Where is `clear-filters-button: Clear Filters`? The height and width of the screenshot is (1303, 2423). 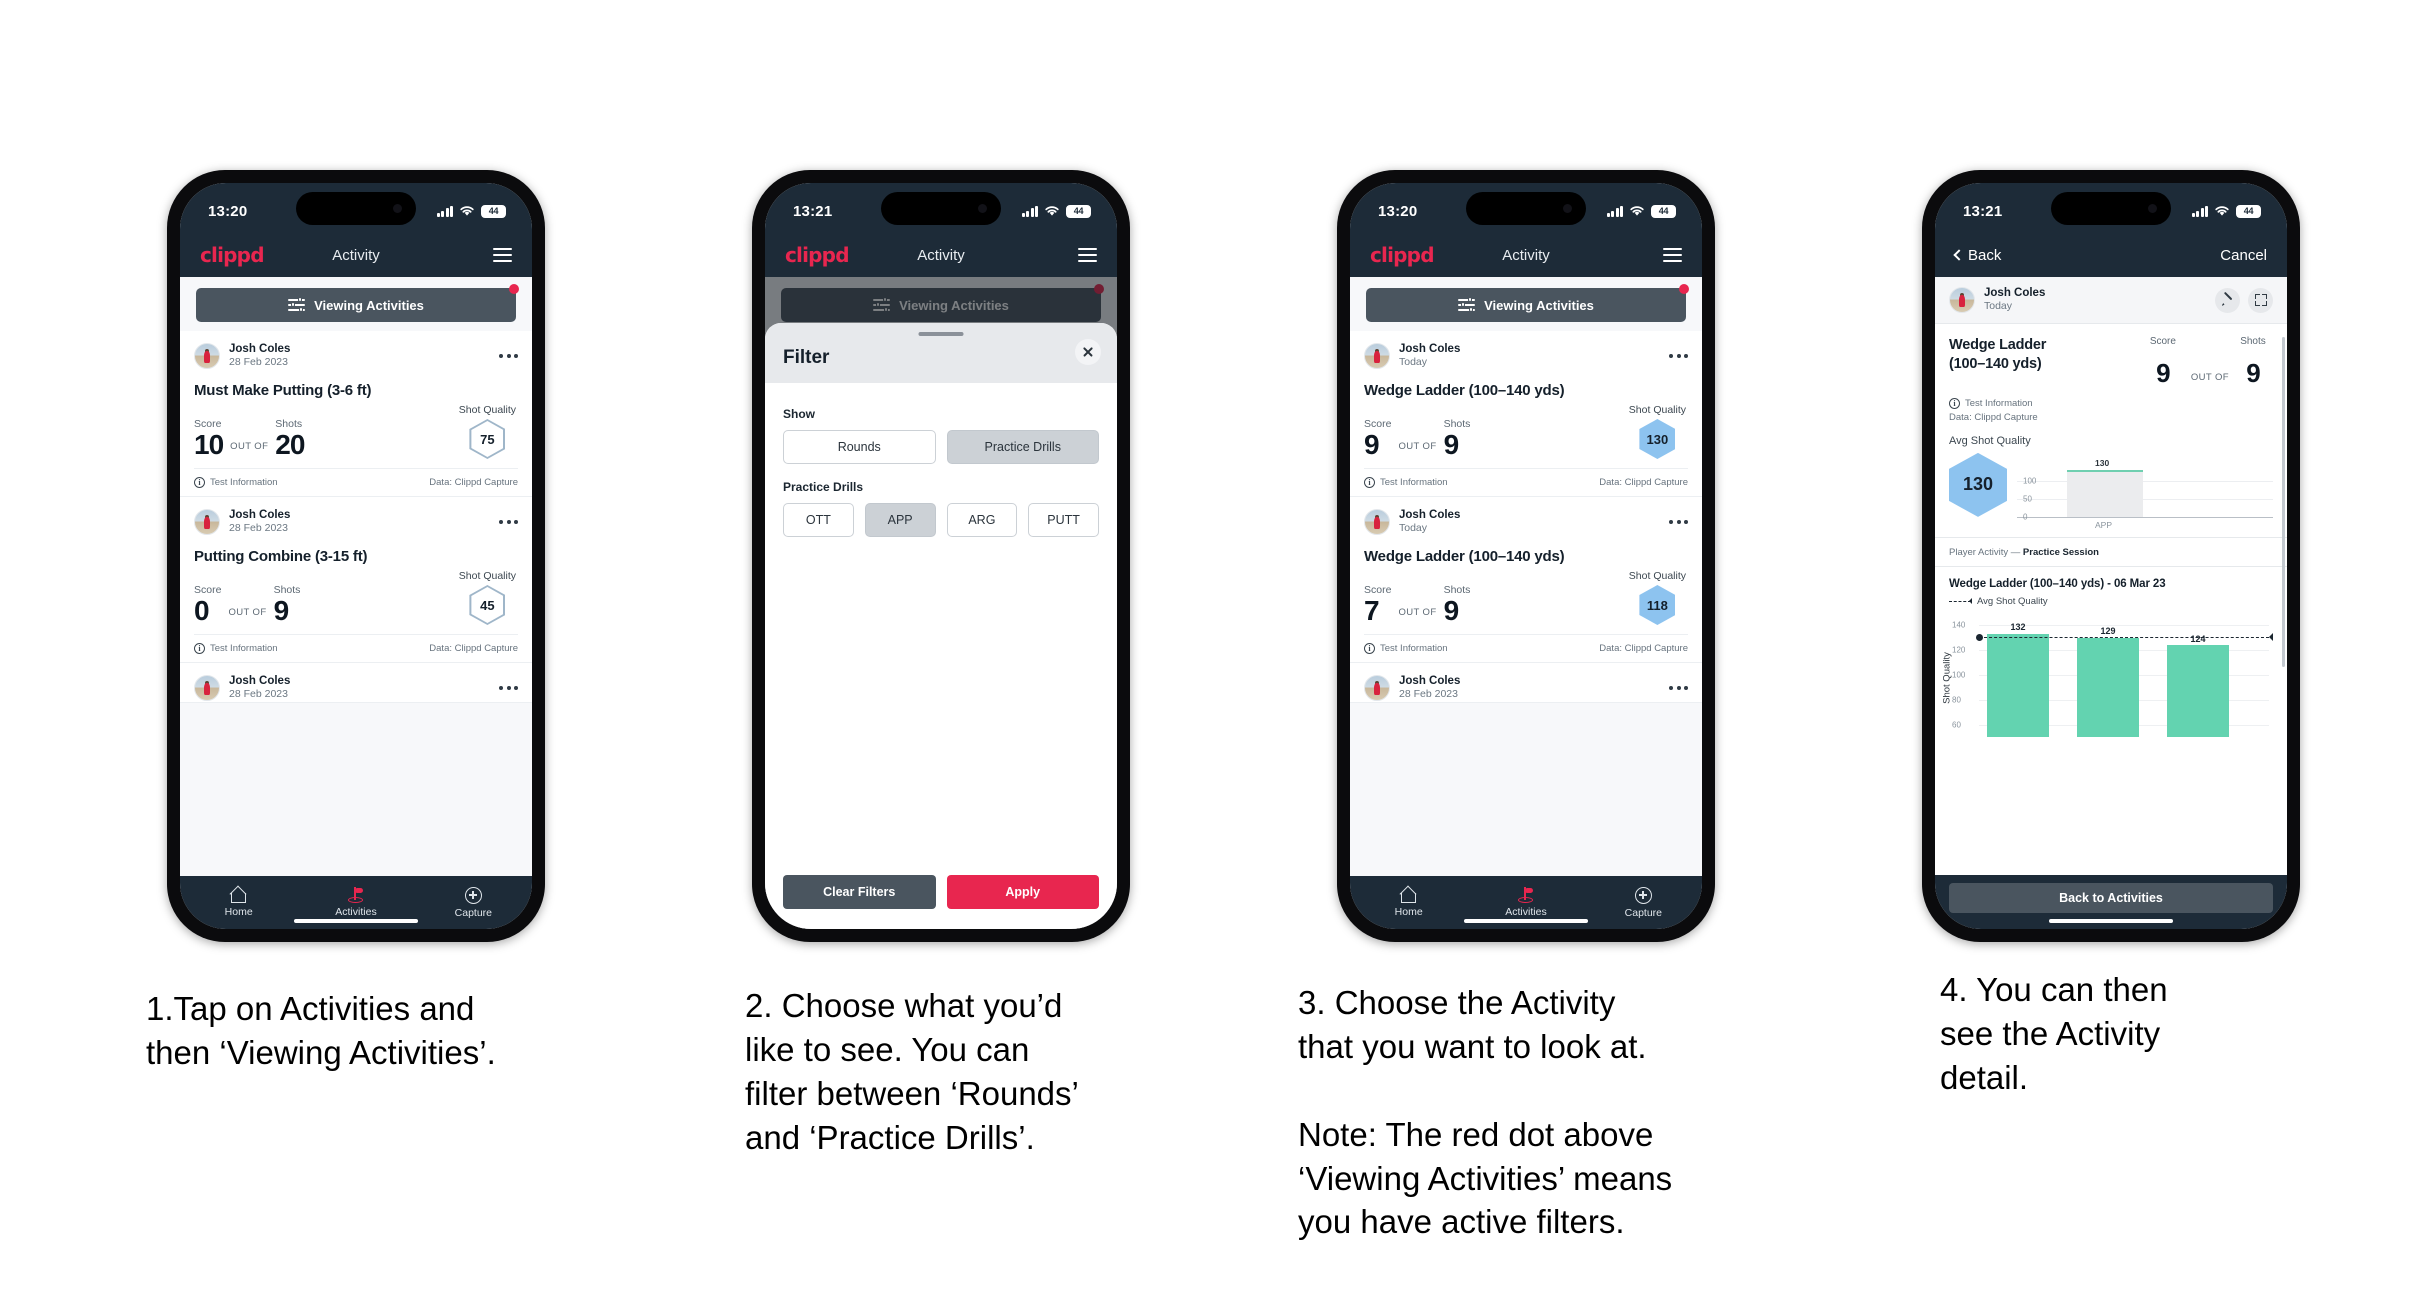
clear-filters-button: Clear Filters is located at coordinates (859, 892).